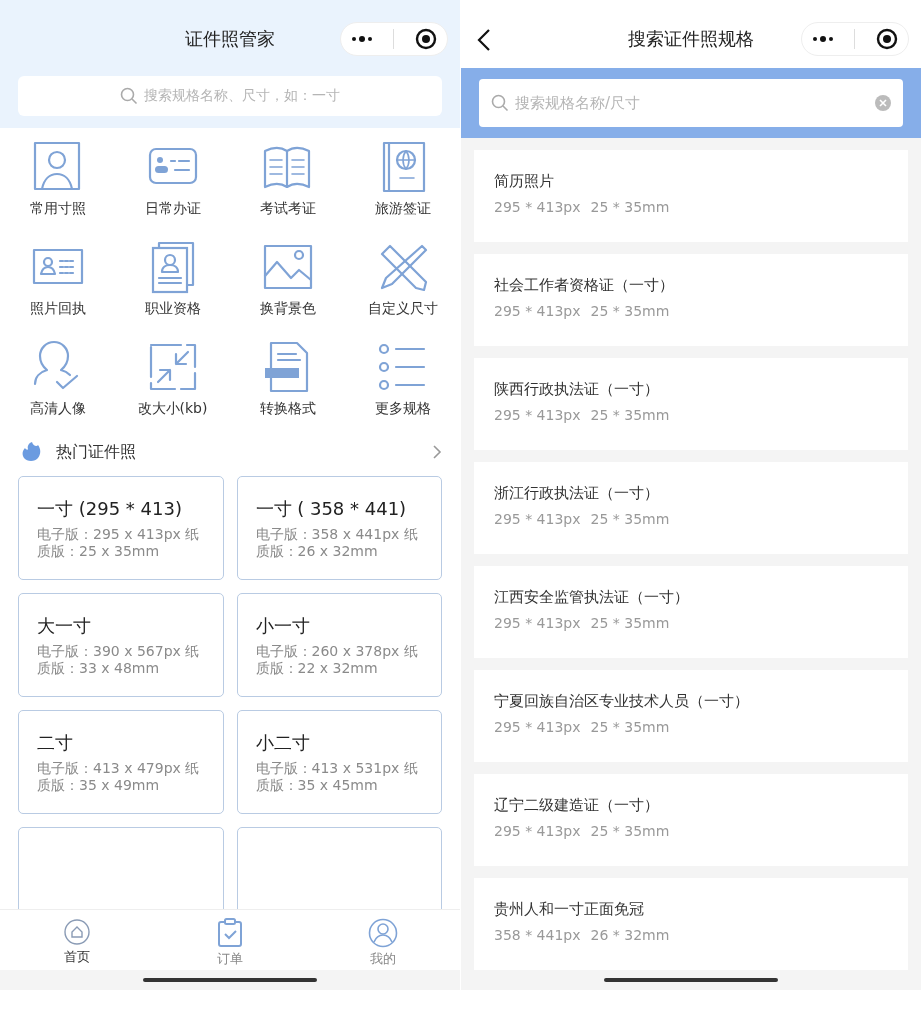 The image size is (921, 1024). I want to click on spec-card: 二寸 电子版：413 x 479px 纸质版：35 x 49mm, so click(121, 762).